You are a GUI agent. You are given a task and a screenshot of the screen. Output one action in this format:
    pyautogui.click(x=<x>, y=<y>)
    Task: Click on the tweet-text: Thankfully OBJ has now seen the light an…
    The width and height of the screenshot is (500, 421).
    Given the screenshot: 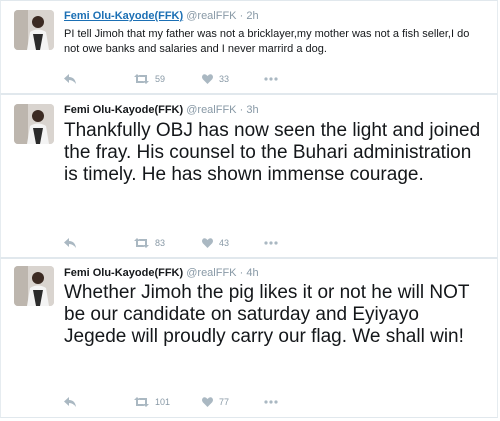 What is the action you would take?
    pyautogui.click(x=272, y=152)
    